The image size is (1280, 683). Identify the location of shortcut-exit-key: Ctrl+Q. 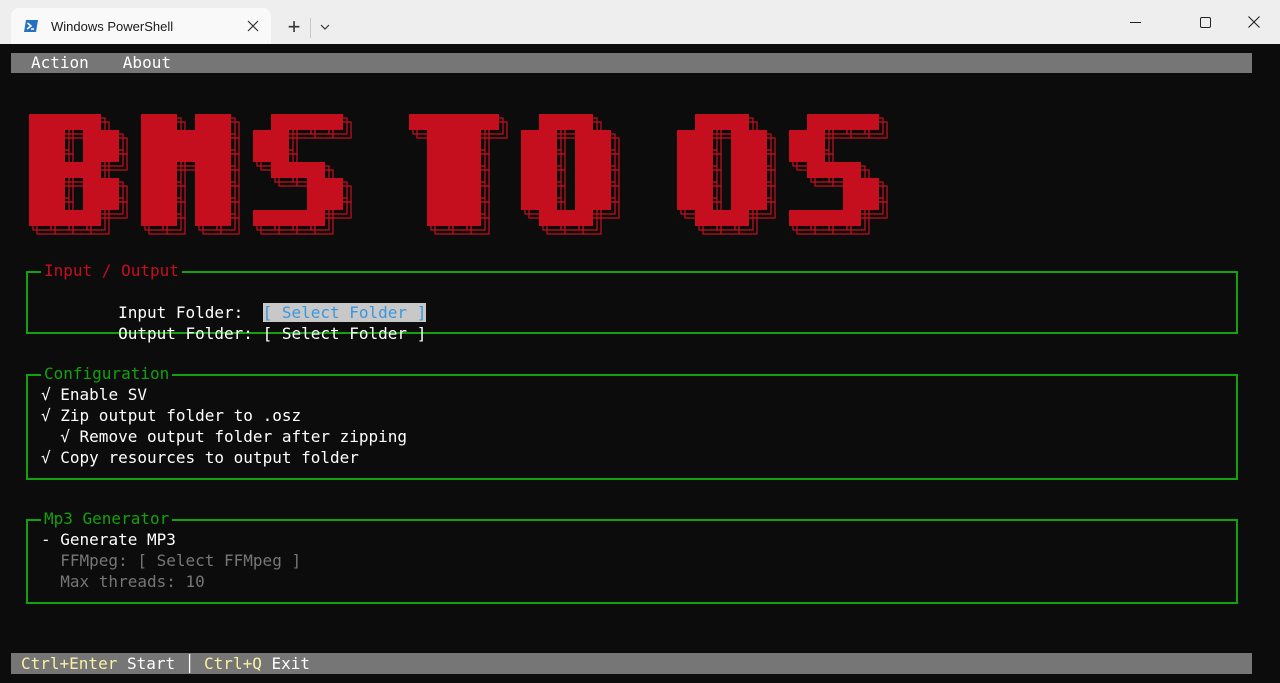
(228, 663).